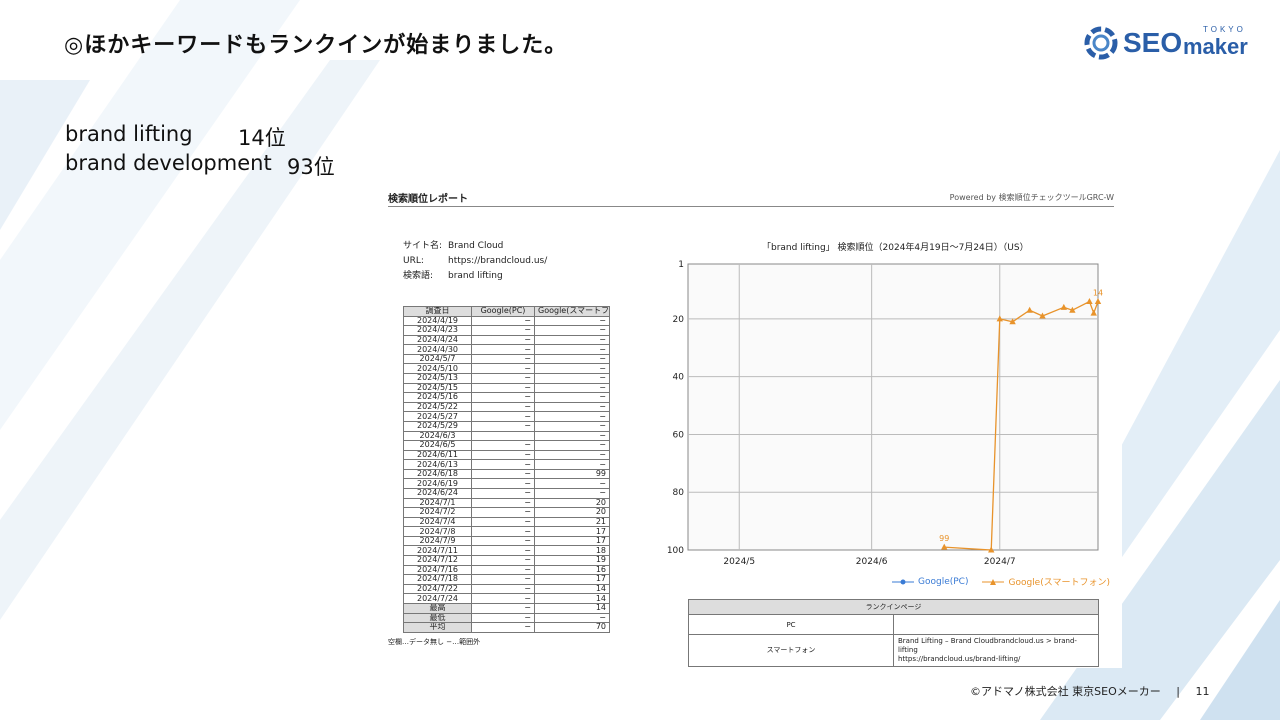  What do you see at coordinates (1065, 691) in the screenshot?
I see `footer-copyright: ©アドマノ株式会社 東京SEOメーカー` at bounding box center [1065, 691].